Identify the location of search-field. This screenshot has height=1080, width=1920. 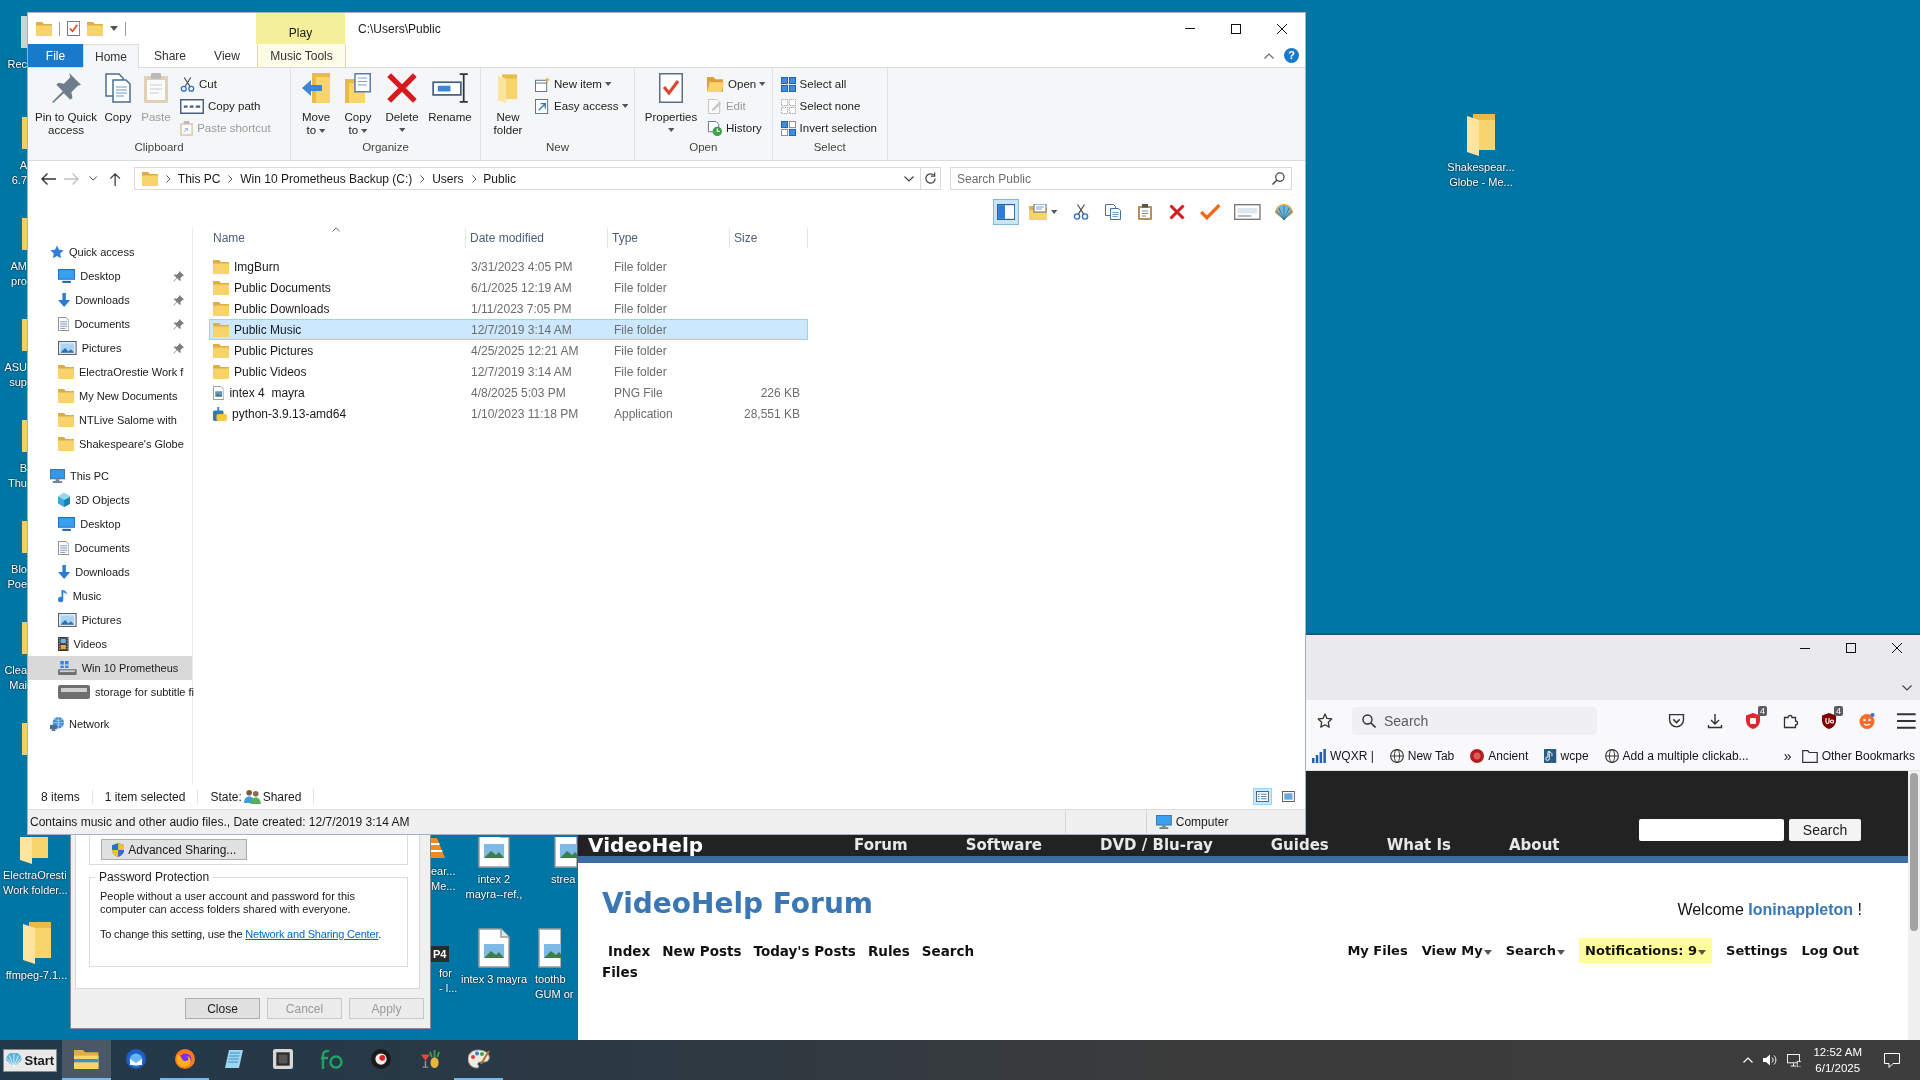
(1711, 830).